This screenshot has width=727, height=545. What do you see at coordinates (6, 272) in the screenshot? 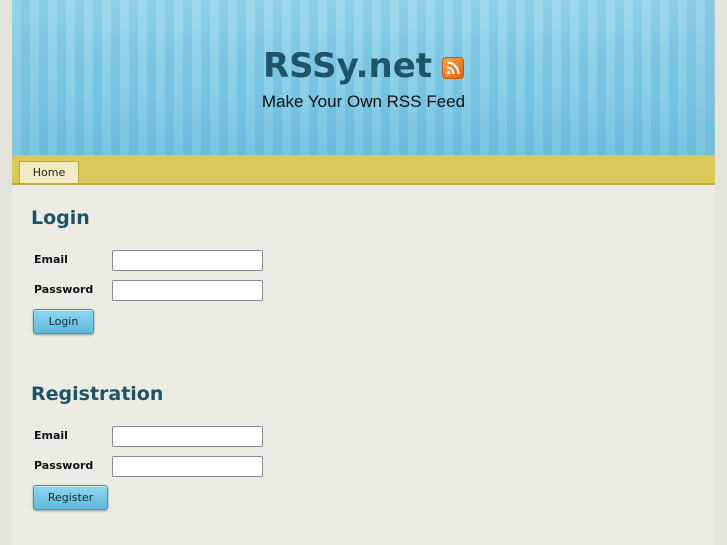
I see `left-margin` at bounding box center [6, 272].